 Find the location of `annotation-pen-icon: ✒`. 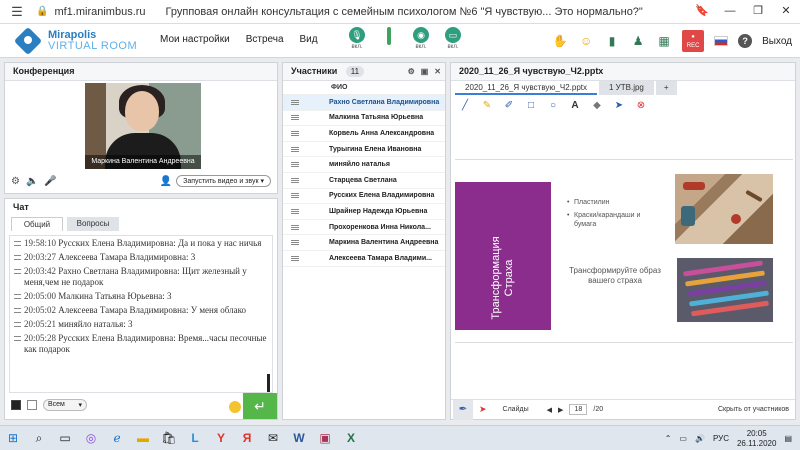

annotation-pen-icon: ✒ is located at coordinates (463, 409).